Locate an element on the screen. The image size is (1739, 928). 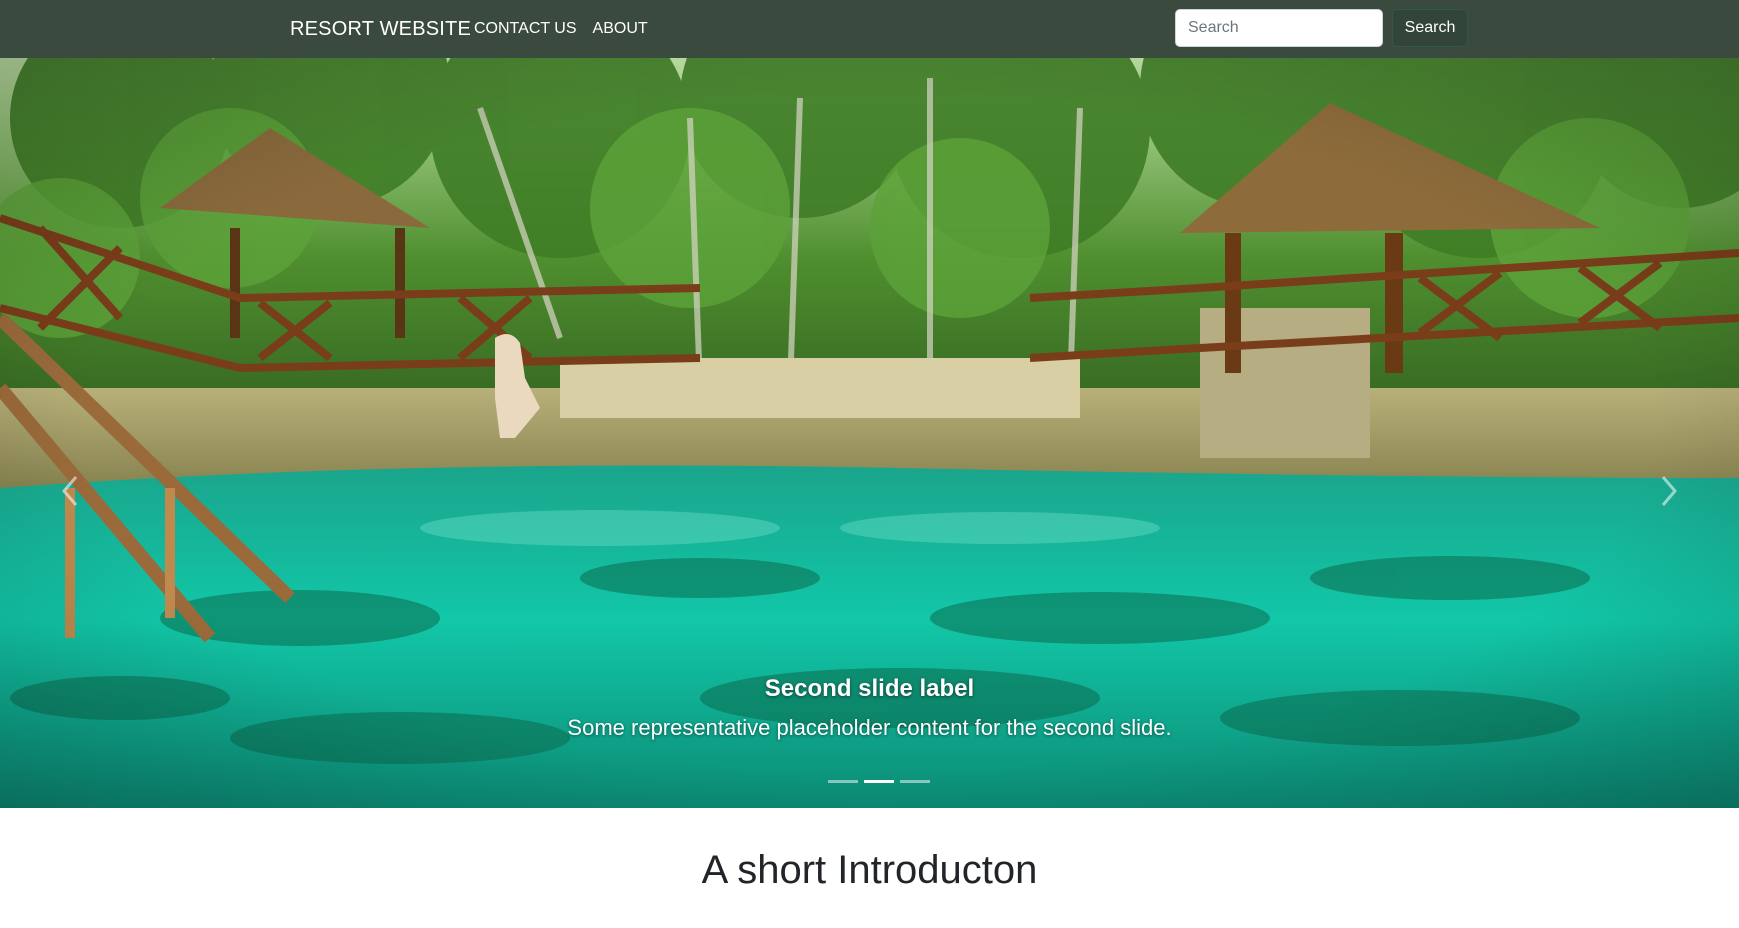
nav-links: CONTACT US ABOUT is located at coordinates (561, 29).